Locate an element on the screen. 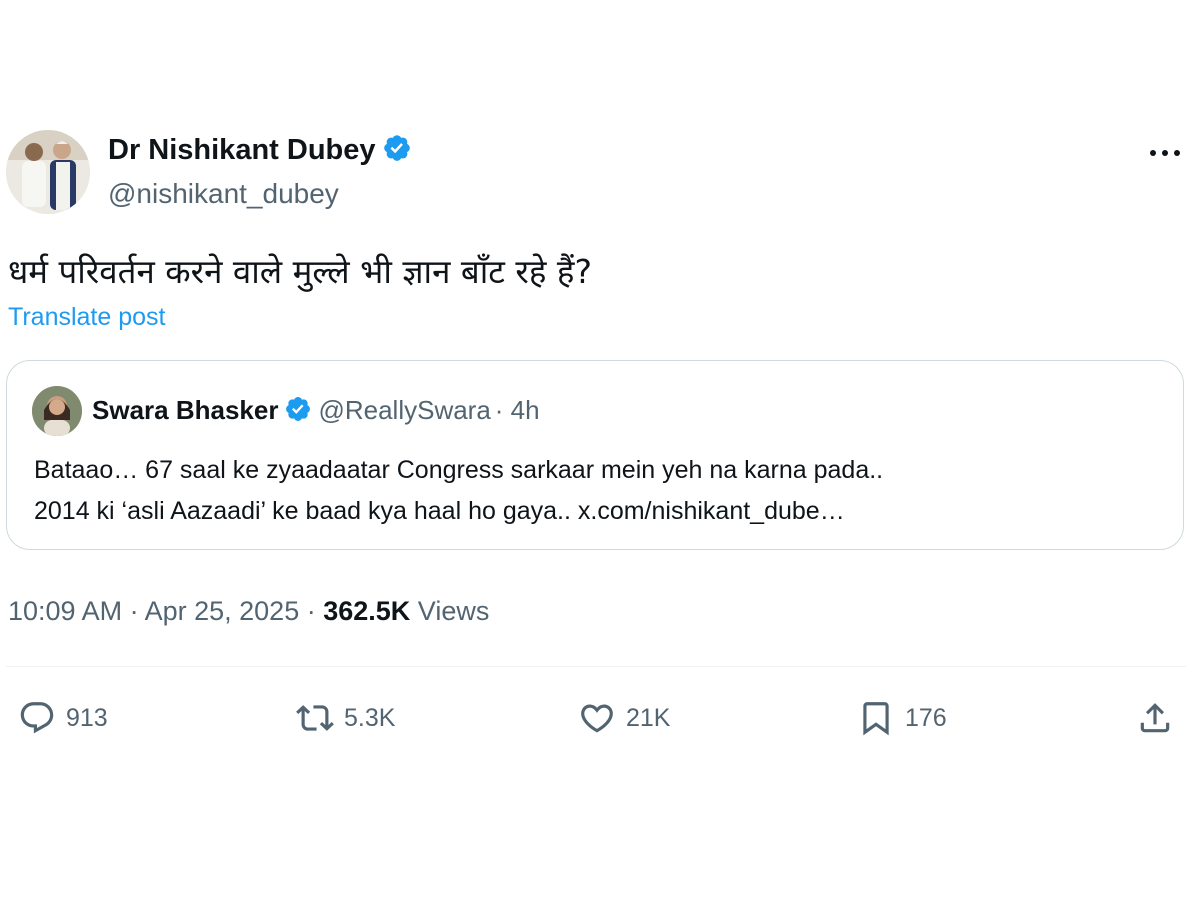 This screenshot has width=1200, height=900. repost-count: 5.3K is located at coordinates (370, 717).